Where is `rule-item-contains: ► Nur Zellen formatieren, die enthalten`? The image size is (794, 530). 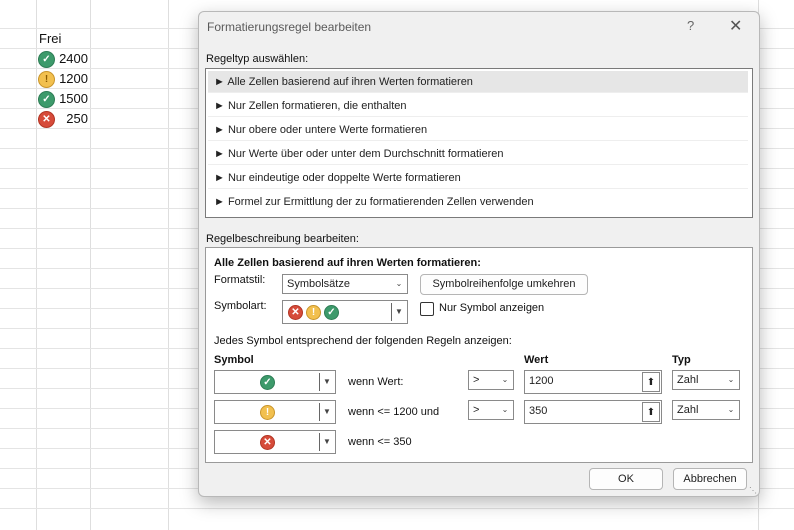 rule-item-contains: ► Nur Zellen formatieren, die enthalten is located at coordinates (478, 106).